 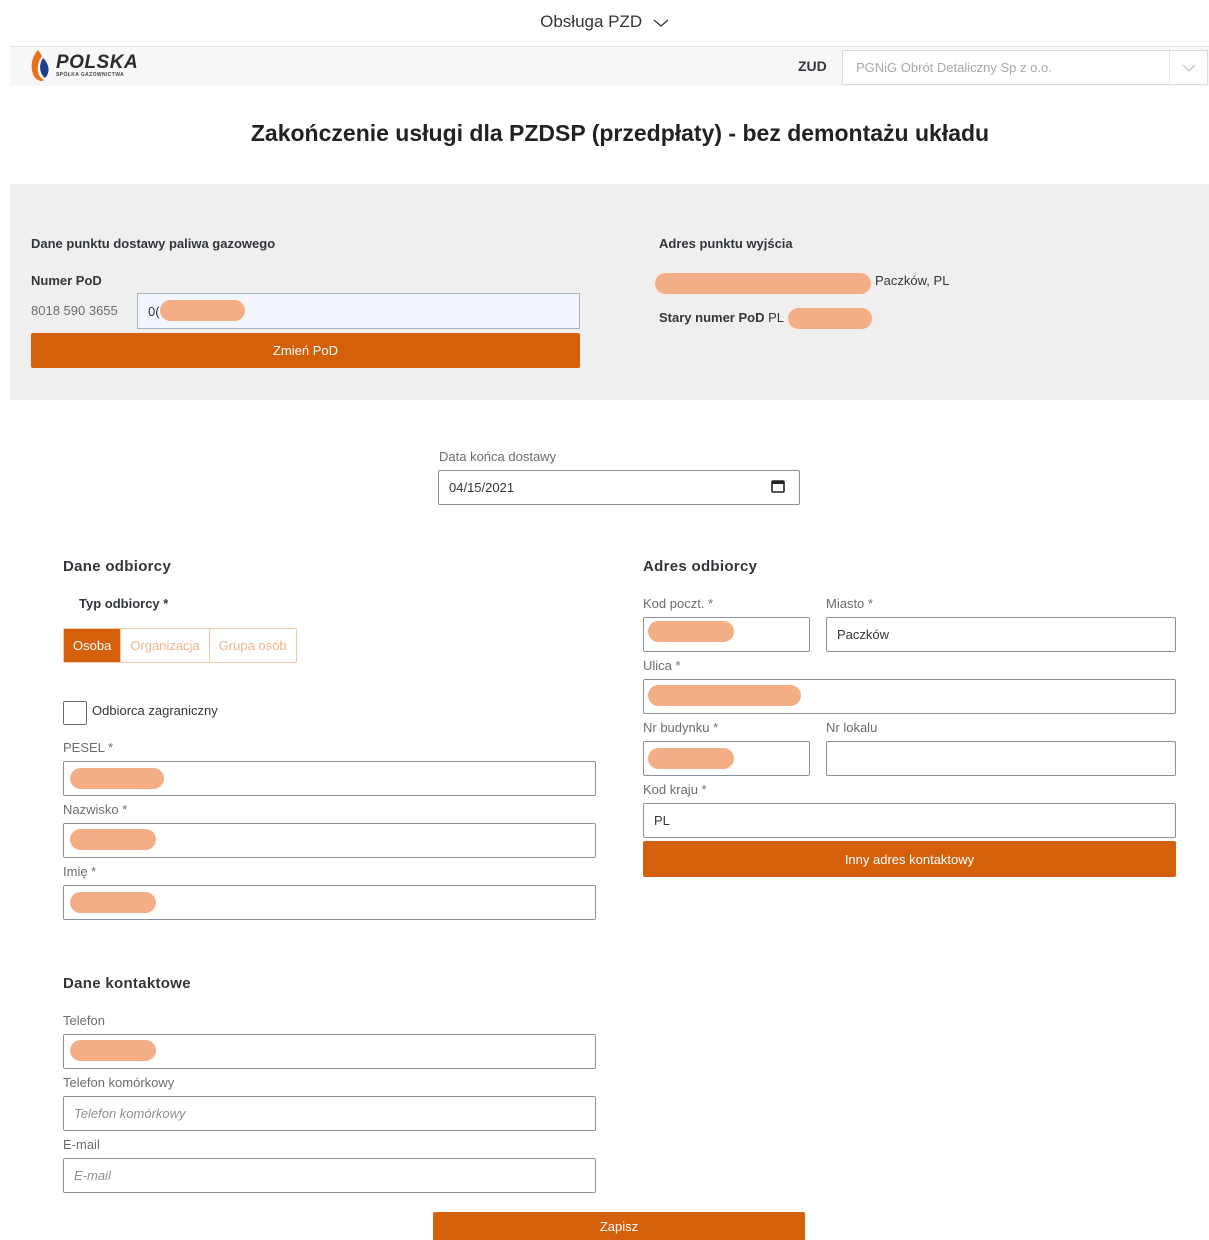 What do you see at coordinates (591, 21) in the screenshot?
I see `shell-title: Obsługa PZD` at bounding box center [591, 21].